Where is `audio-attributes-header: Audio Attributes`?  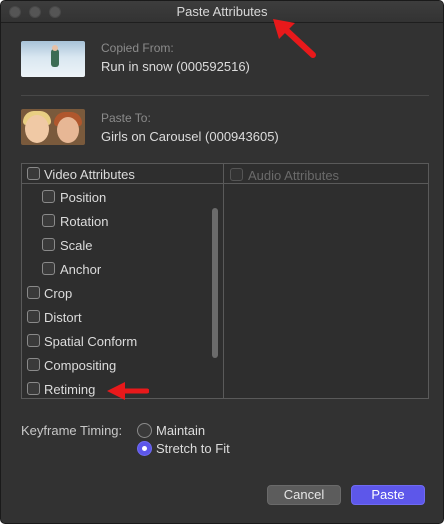
audio-attributes-header: Audio Attributes is located at coordinates (326, 174).